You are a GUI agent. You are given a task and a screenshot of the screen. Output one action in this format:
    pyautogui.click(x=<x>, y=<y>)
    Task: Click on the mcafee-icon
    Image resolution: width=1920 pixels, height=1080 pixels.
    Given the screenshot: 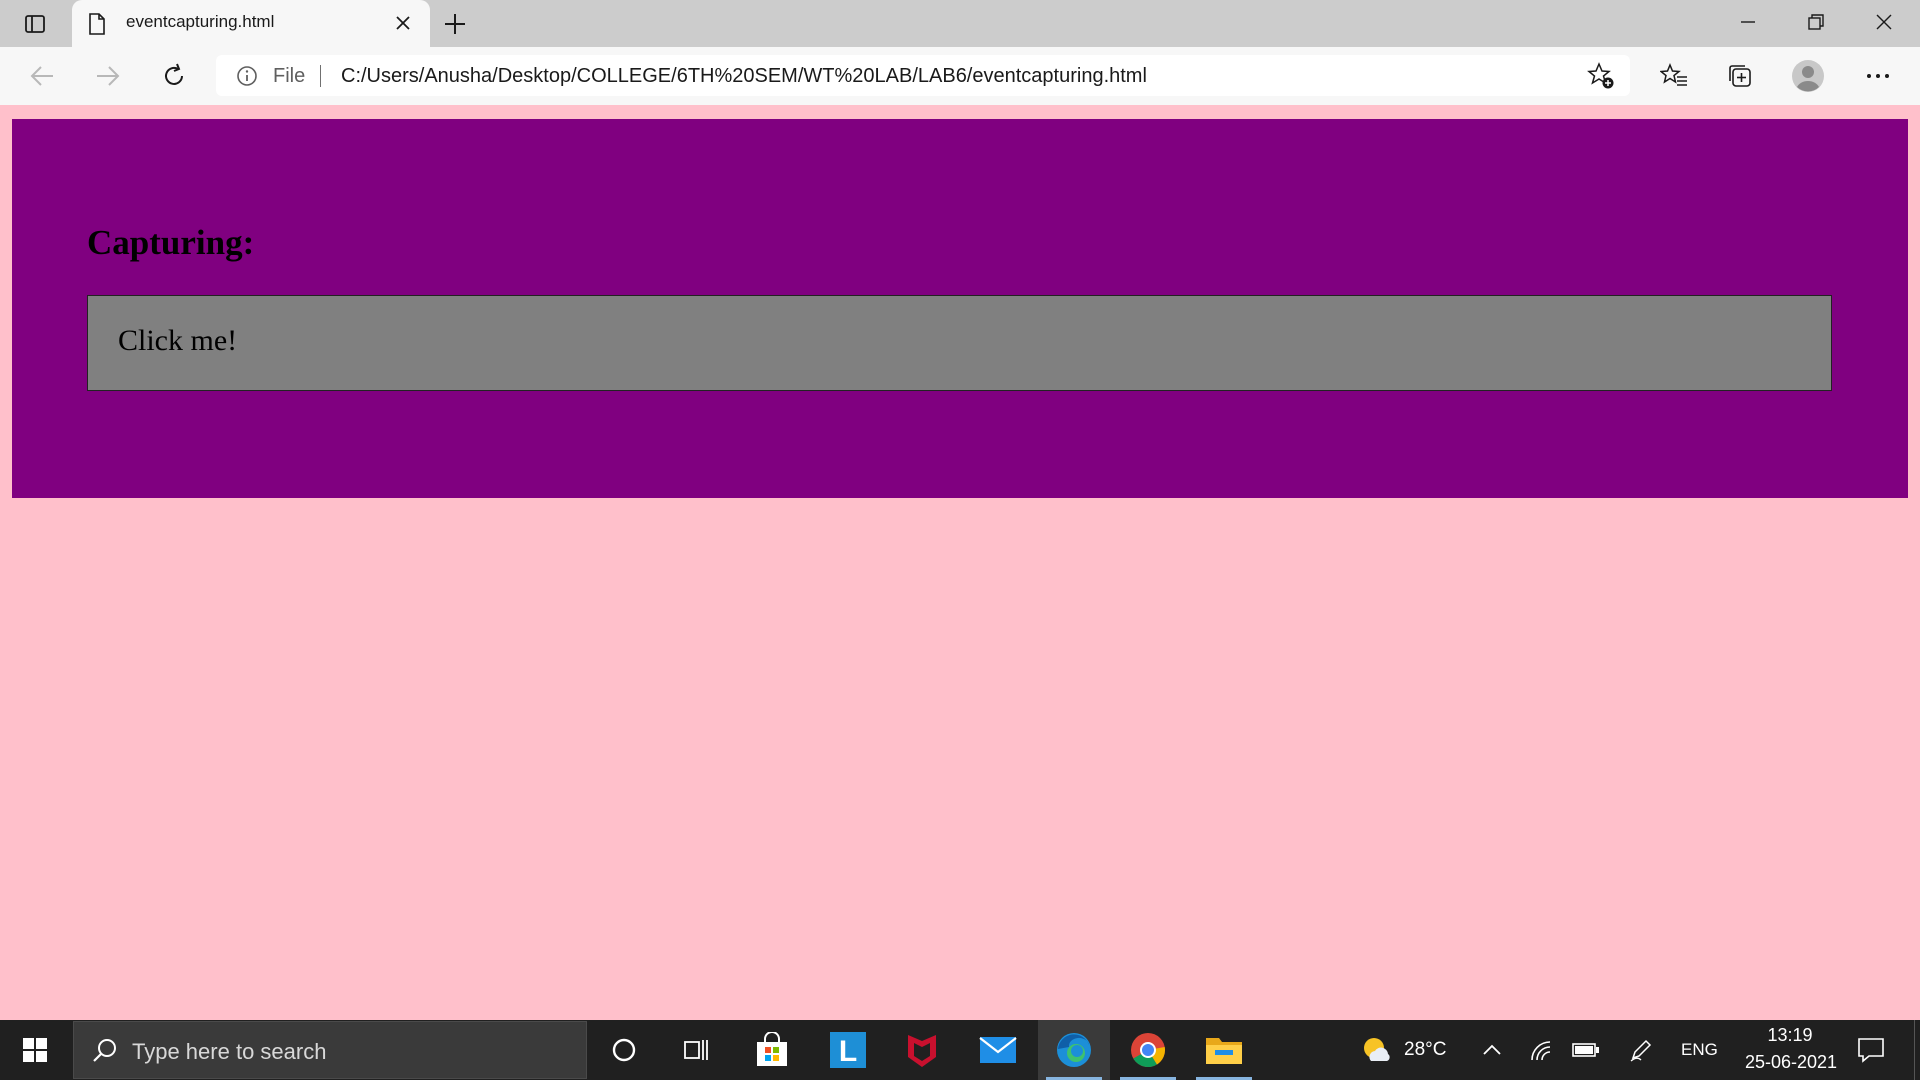 What is the action you would take?
    pyautogui.click(x=922, y=1050)
    